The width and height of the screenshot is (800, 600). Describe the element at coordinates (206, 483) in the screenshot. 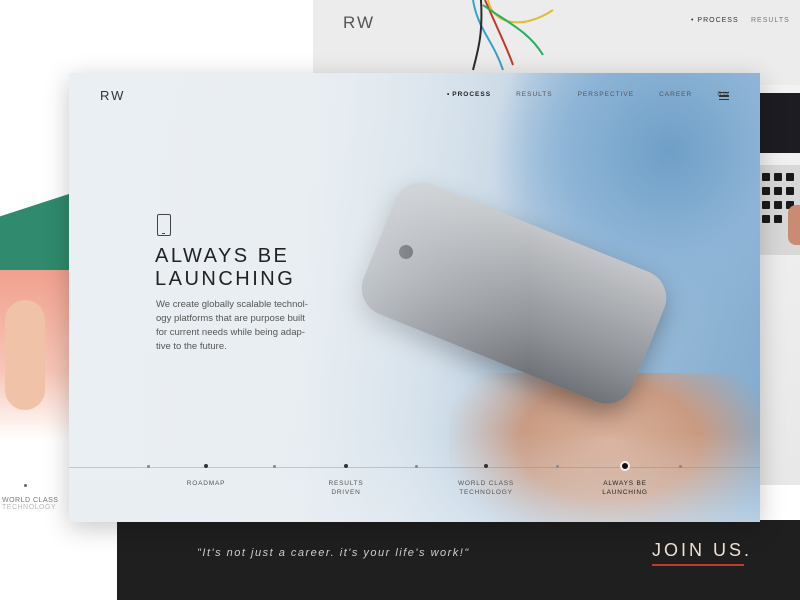

I see `timeline-step-roadmap: ROADMAP` at that location.